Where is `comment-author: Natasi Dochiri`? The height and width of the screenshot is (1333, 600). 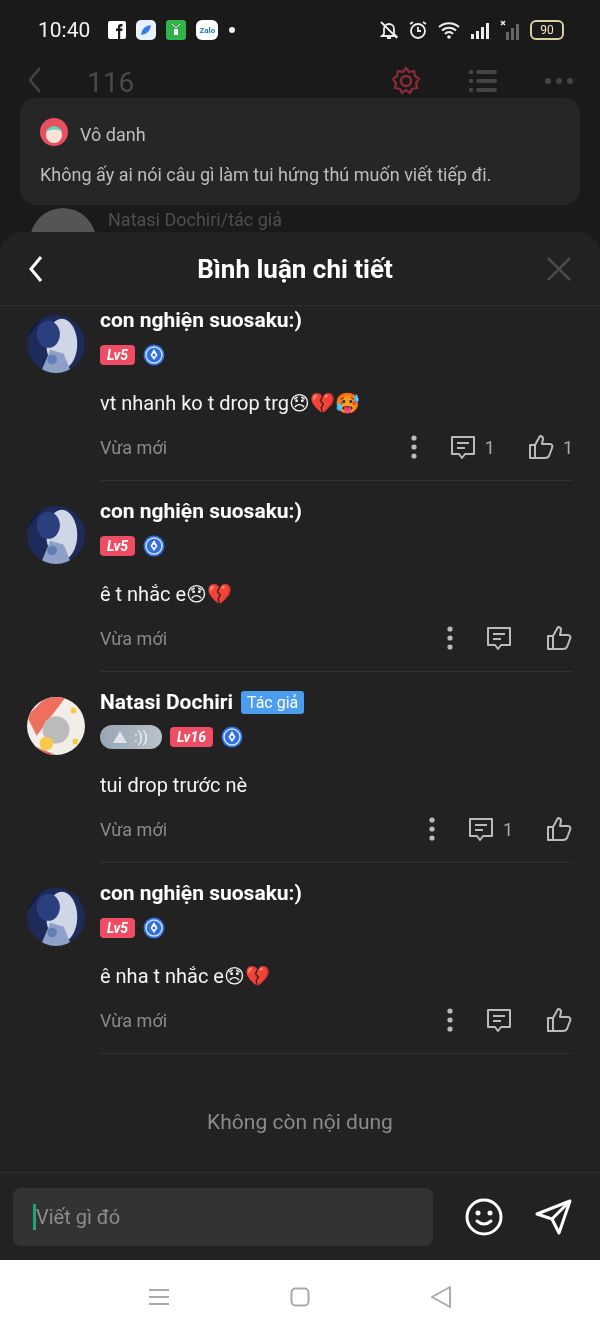 comment-author: Natasi Dochiri is located at coordinates (166, 702).